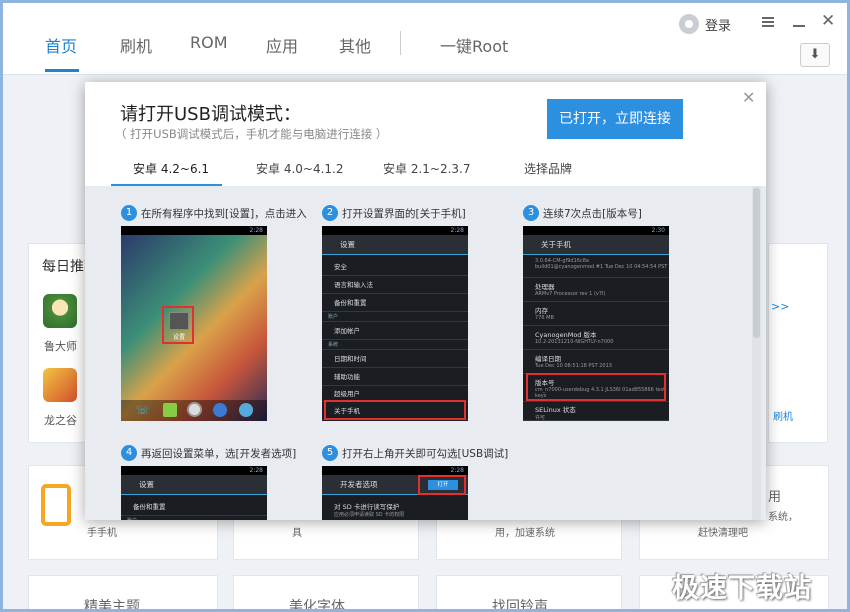 The image size is (850, 612). Describe the element at coordinates (219, 453) in the screenshot. I see `step-text: 再返回设置菜单，选[开发者选项]` at that location.